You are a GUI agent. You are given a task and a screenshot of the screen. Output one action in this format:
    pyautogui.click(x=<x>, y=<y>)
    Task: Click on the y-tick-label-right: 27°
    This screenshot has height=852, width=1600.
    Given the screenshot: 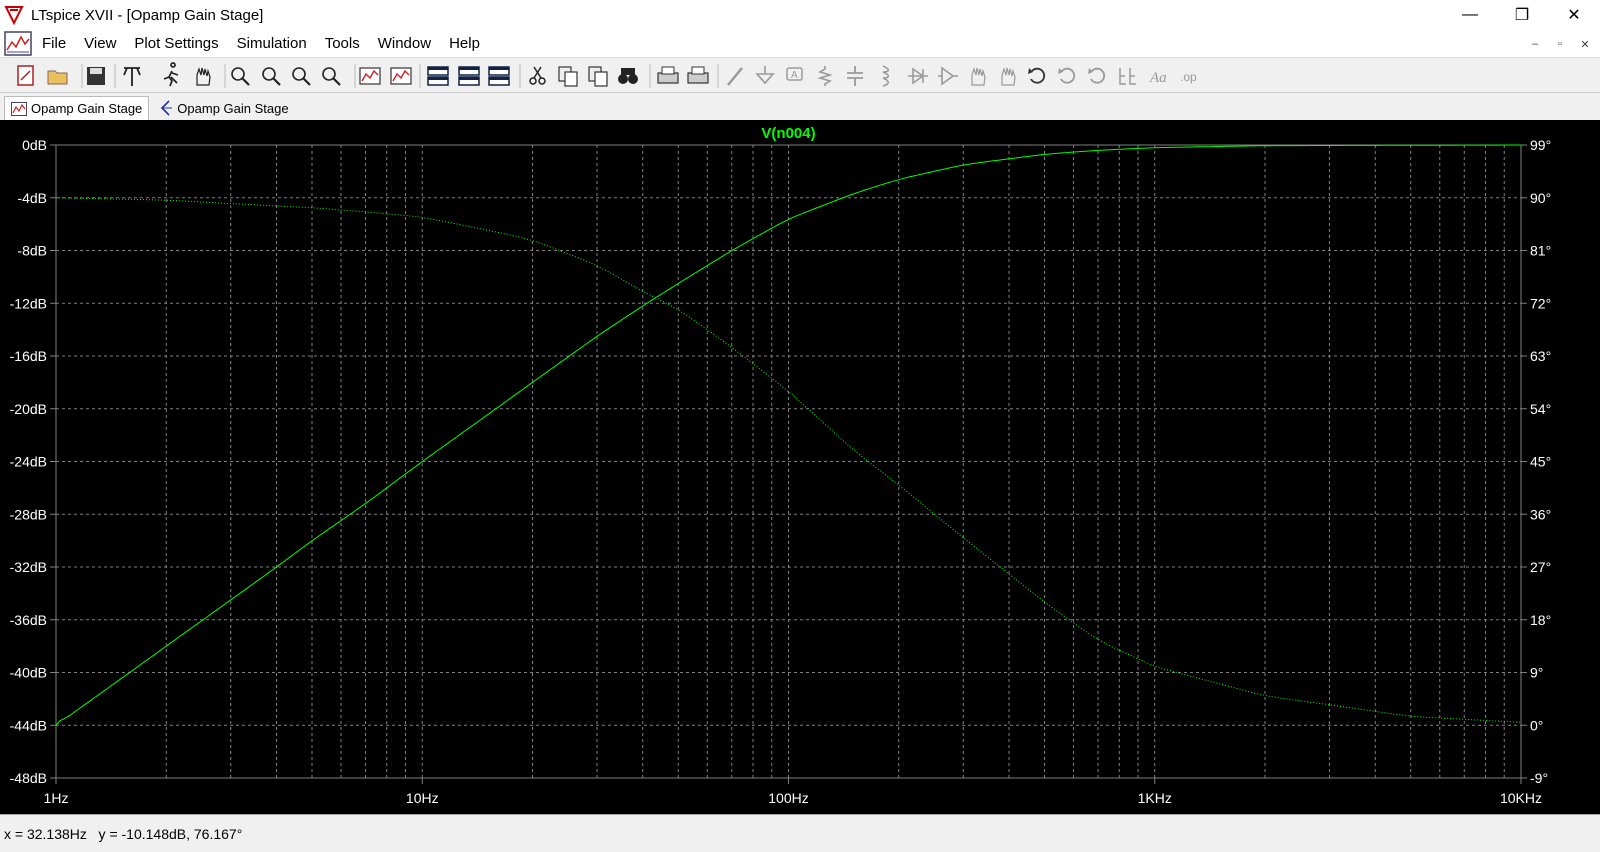 What is the action you would take?
    pyautogui.click(x=1540, y=567)
    